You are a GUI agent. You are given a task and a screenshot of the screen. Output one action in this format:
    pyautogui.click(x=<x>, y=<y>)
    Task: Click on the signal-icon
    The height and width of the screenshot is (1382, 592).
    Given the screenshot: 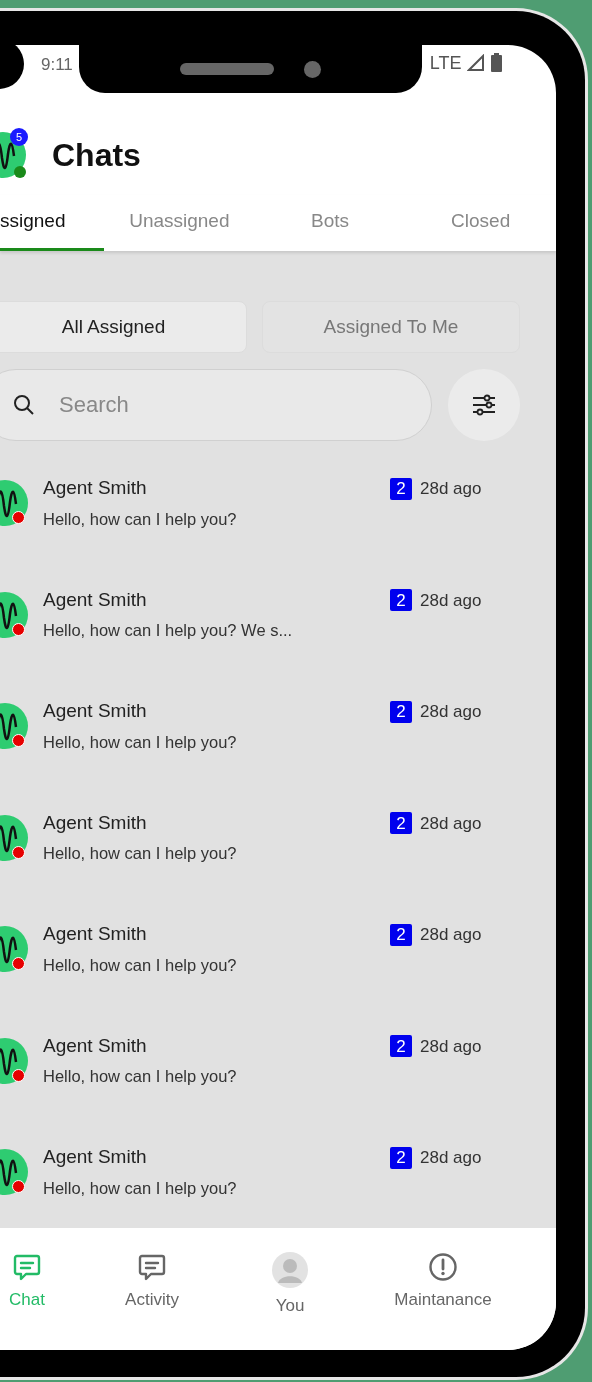 What is the action you would take?
    pyautogui.click(x=475, y=63)
    